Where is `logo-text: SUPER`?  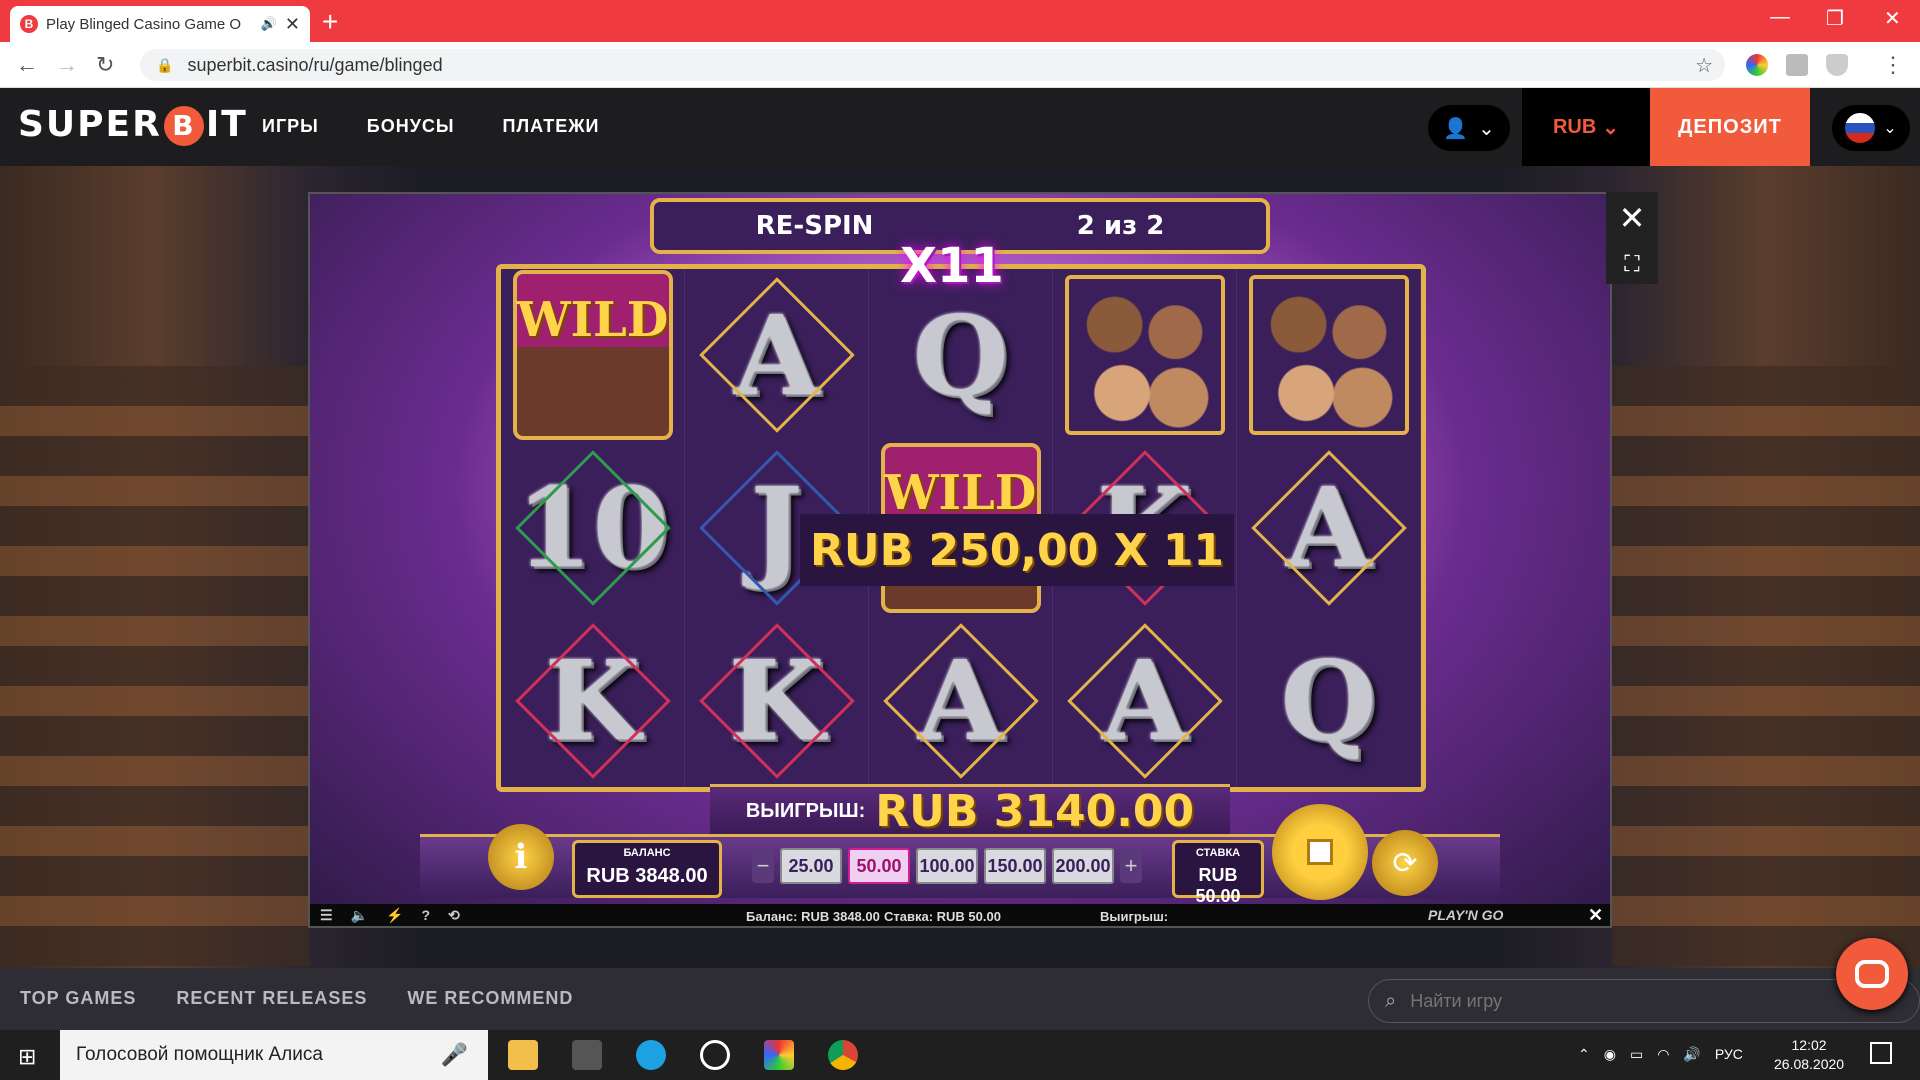 logo-text: SUPER is located at coordinates (90, 124).